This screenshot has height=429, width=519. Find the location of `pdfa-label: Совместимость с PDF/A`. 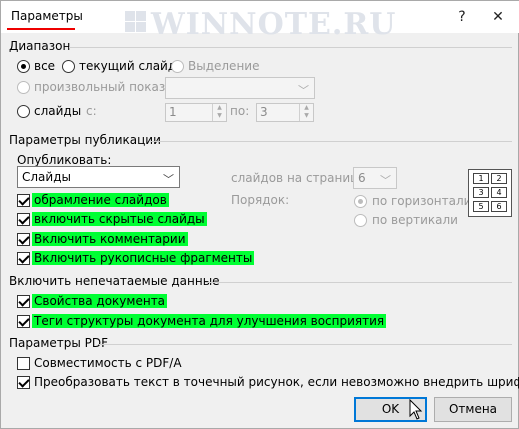

pdfa-label: Совместимость с PDF/A is located at coordinates (108, 363).